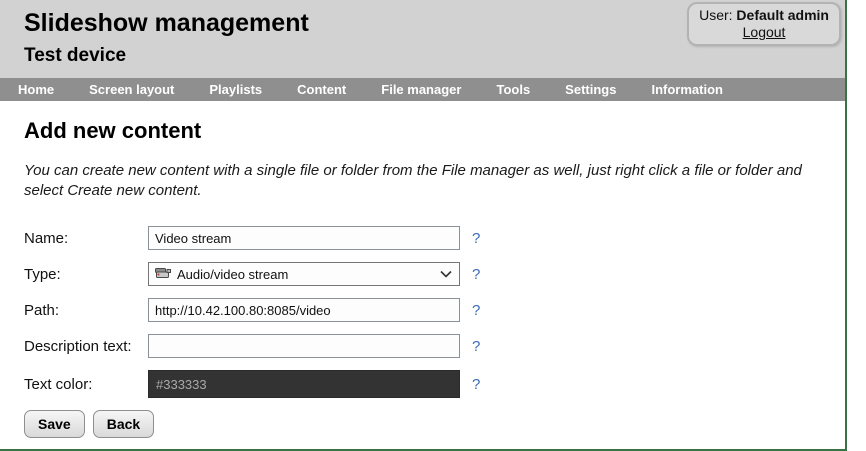 This screenshot has width=866, height=451. What do you see at coordinates (782, 15) in the screenshot?
I see `user-name: Default admin` at bounding box center [782, 15].